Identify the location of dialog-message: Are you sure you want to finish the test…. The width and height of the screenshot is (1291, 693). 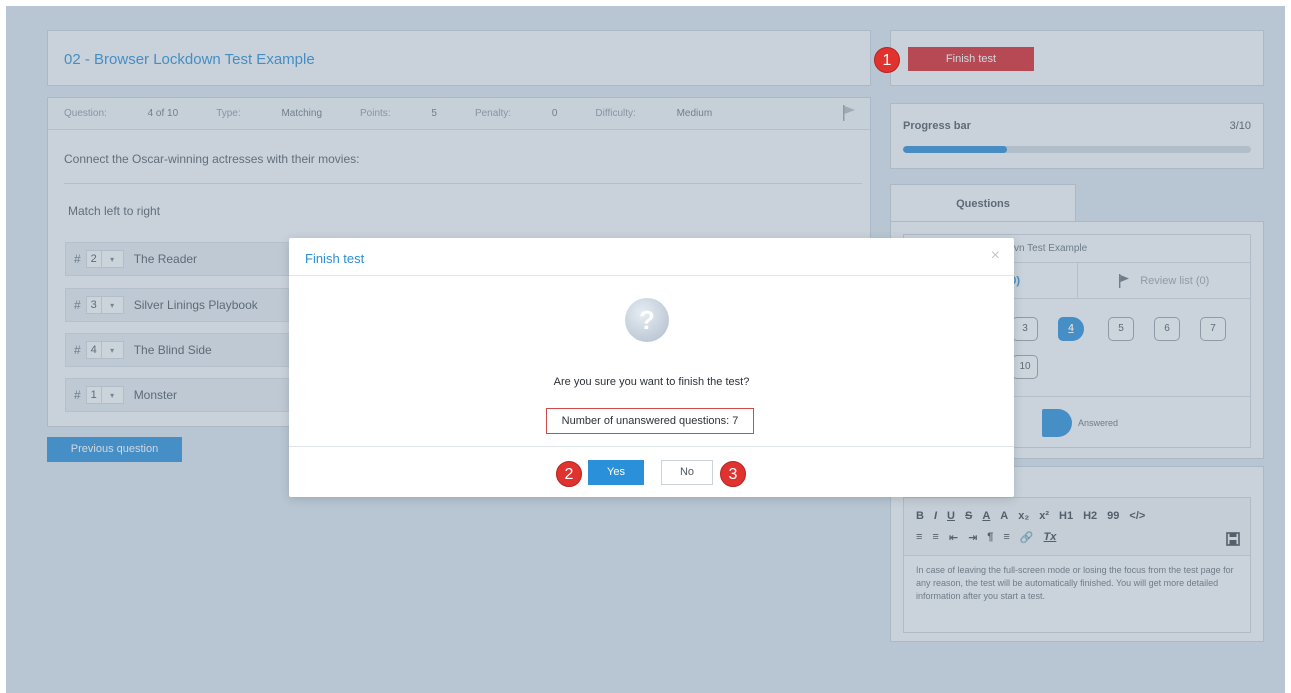
(651, 382).